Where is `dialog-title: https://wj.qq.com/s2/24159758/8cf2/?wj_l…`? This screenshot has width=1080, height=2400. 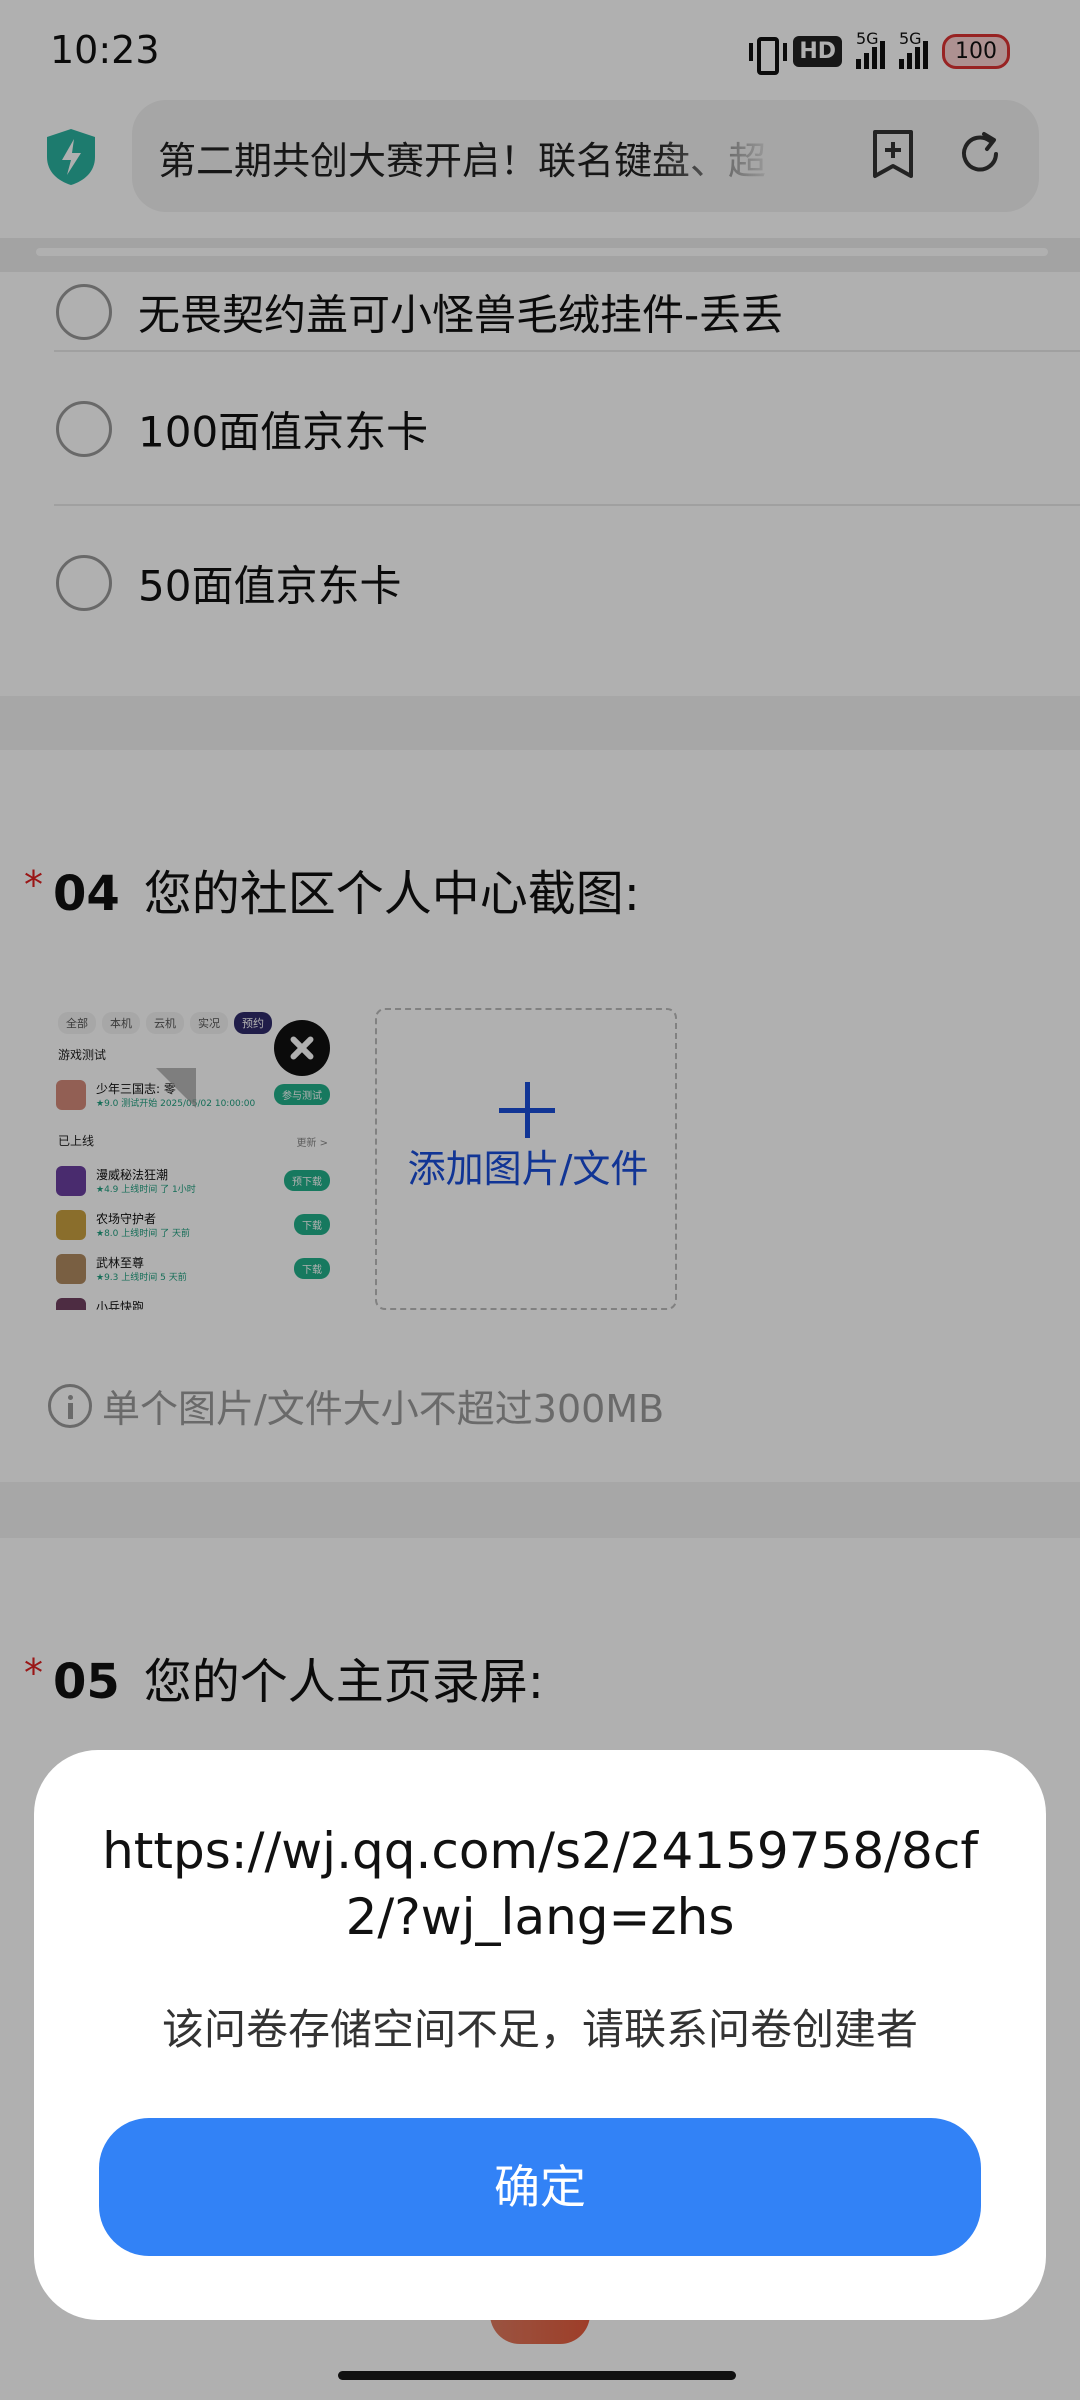 dialog-title: https://wj.qq.com/s2/24159758/8cf2/?wj_l… is located at coordinates (540, 1884).